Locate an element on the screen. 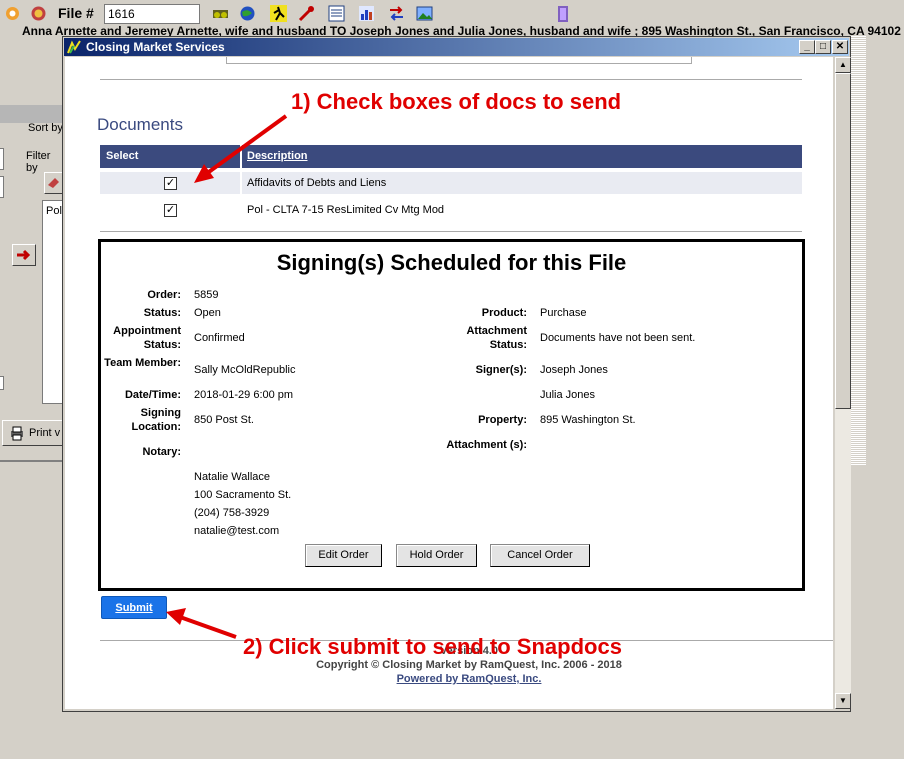  arrow-to-checkbox is located at coordinates (241, 148).